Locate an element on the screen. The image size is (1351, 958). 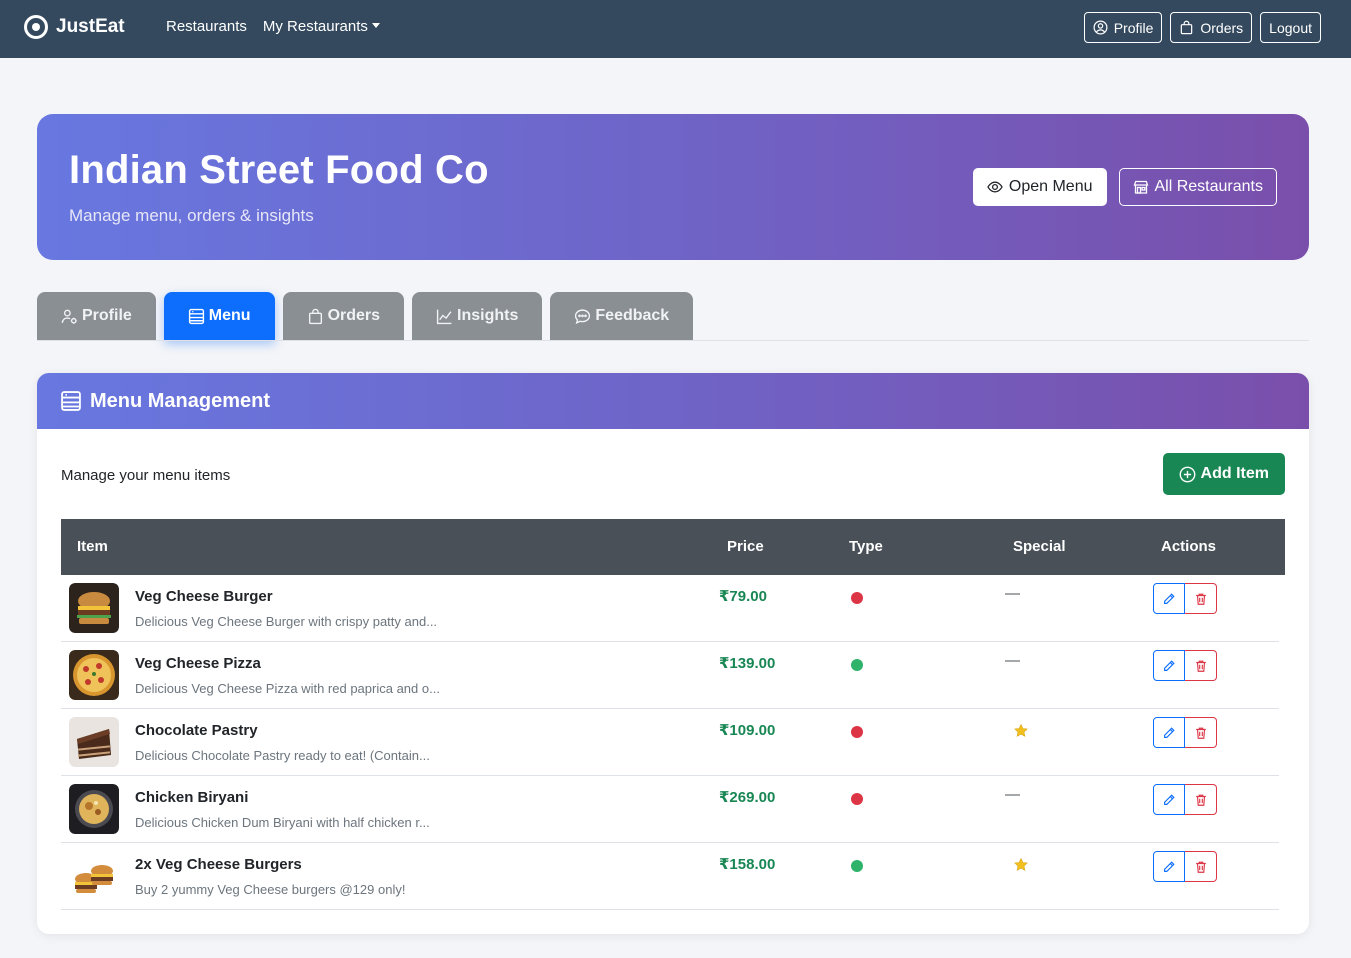
add-item-button: Add Item is located at coordinates (1223, 474).